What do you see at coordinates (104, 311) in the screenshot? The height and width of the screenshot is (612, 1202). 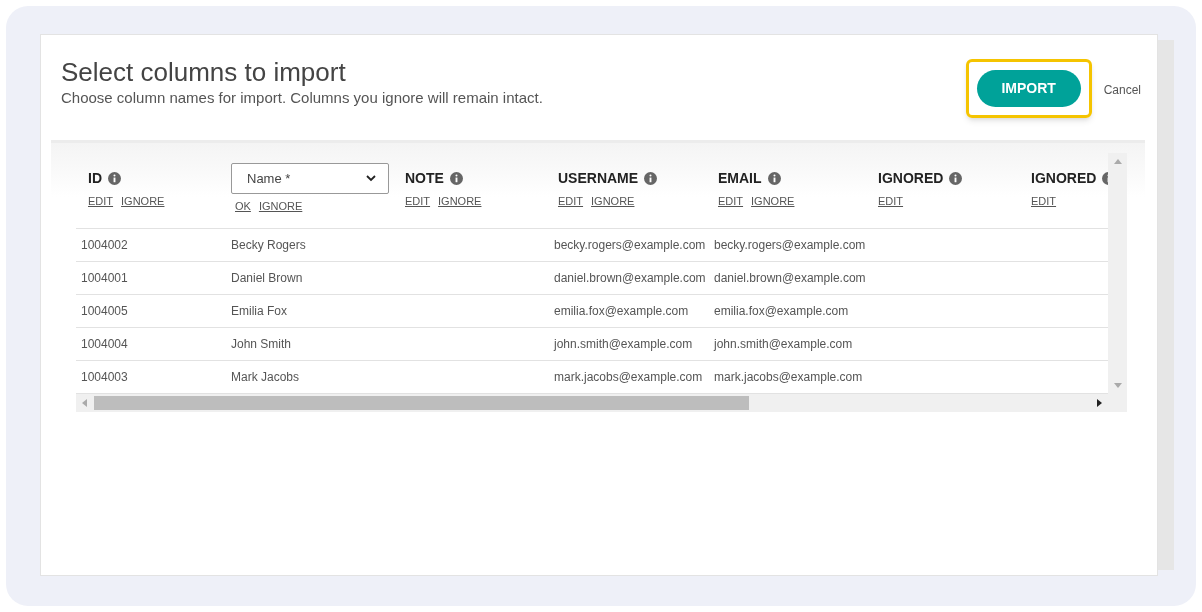 I see `table-cell-text: 1004005` at bounding box center [104, 311].